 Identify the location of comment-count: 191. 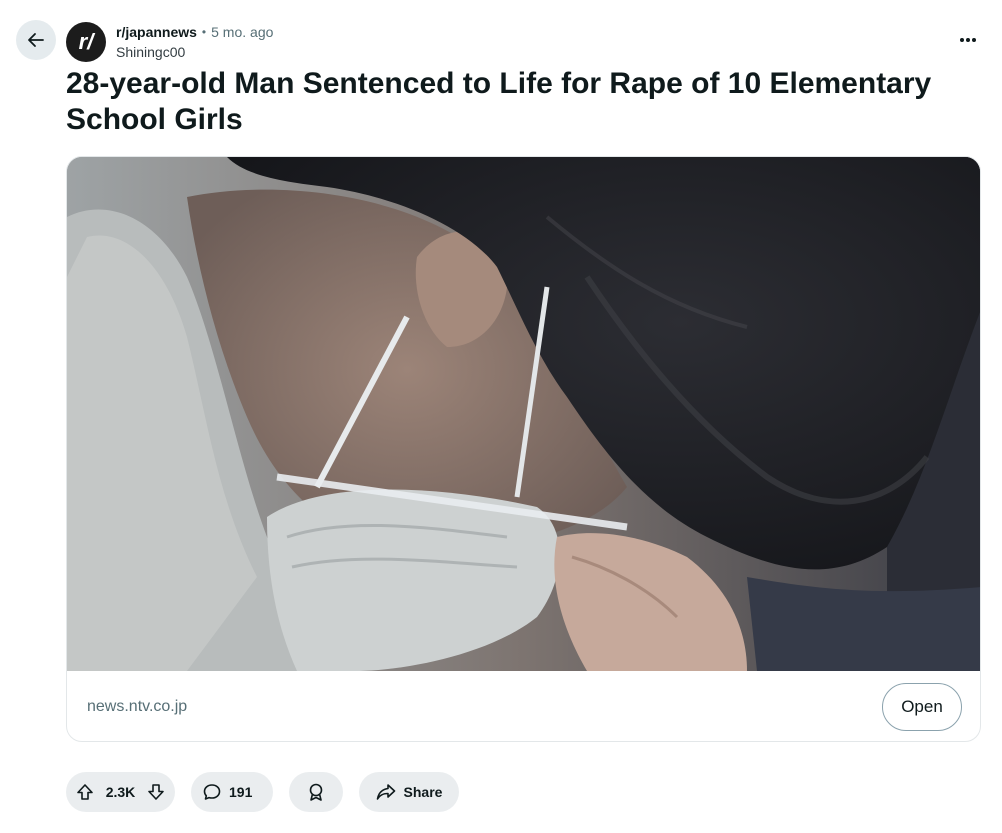
(241, 792).